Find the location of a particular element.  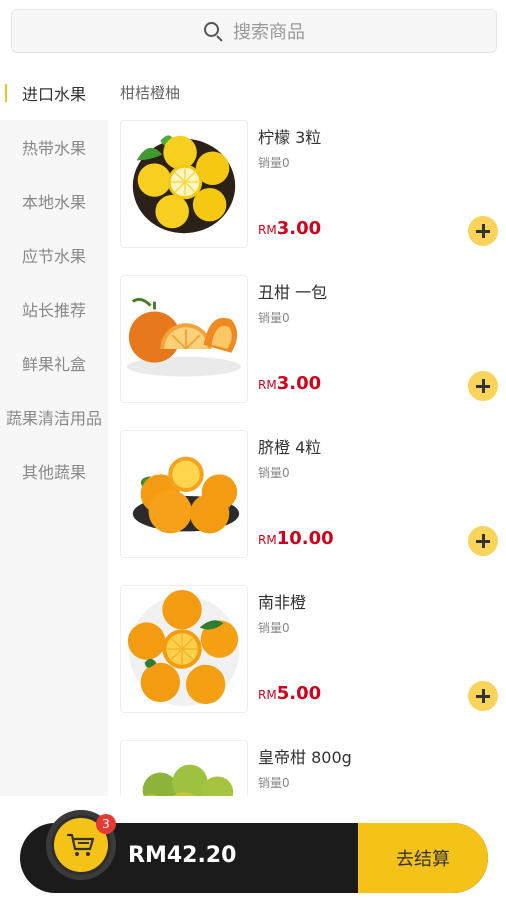

sidebar-item-other: 其他蔬果 is located at coordinates (54, 471).